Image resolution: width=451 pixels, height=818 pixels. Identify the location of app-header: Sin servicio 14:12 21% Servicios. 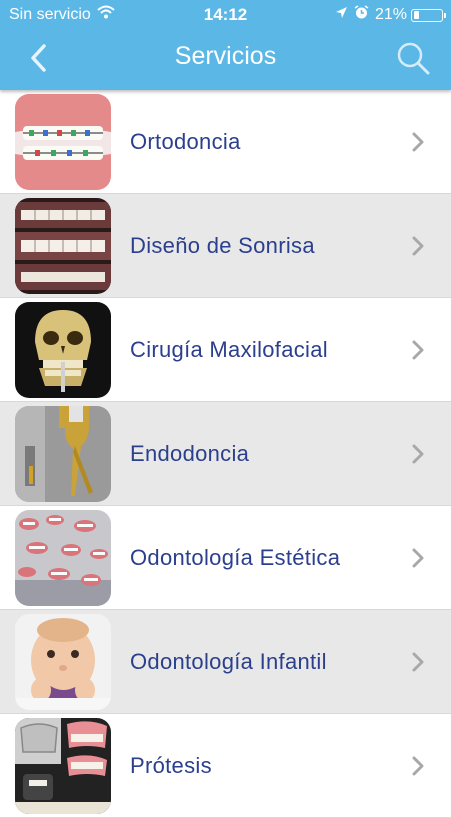
(225, 45).